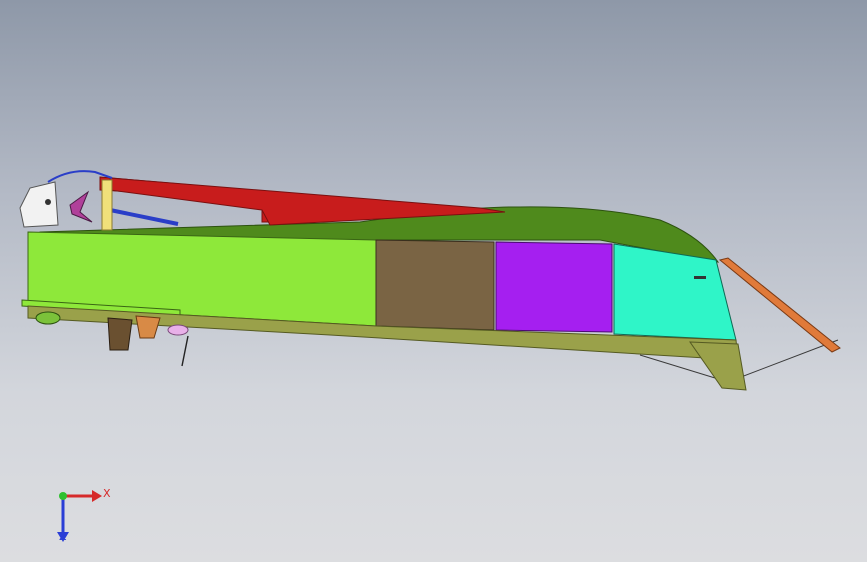  What do you see at coordinates (97, 496) in the screenshot?
I see `x-axis-head` at bounding box center [97, 496].